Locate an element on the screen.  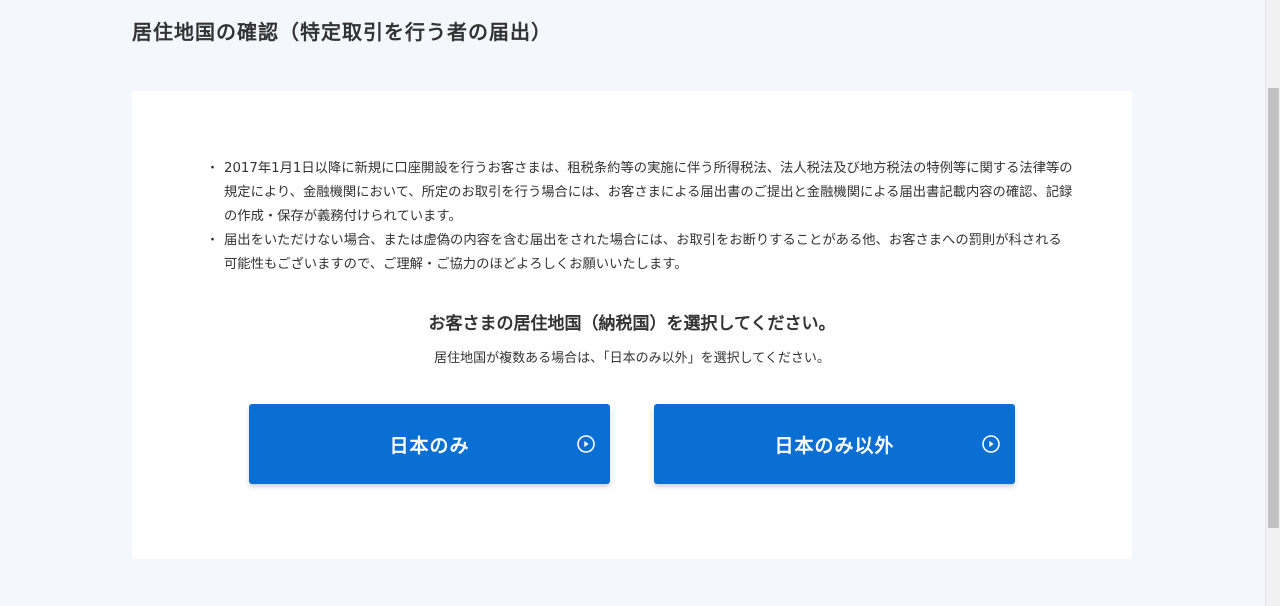
vertical-scrollbar is located at coordinates (1272, 303).